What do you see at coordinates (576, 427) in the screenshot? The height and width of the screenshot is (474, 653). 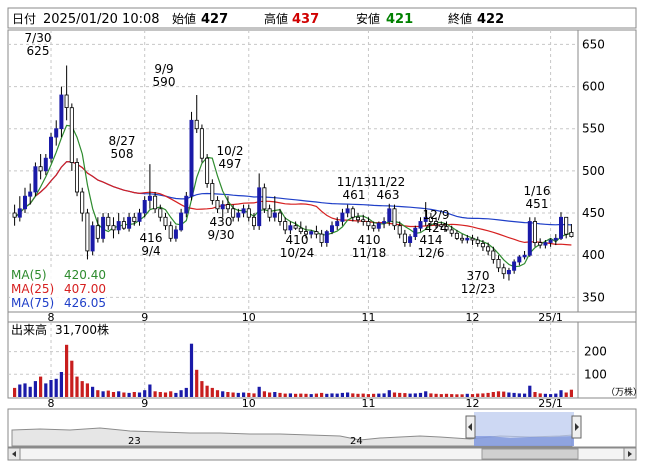 I see `navigator-right-handle` at bounding box center [576, 427].